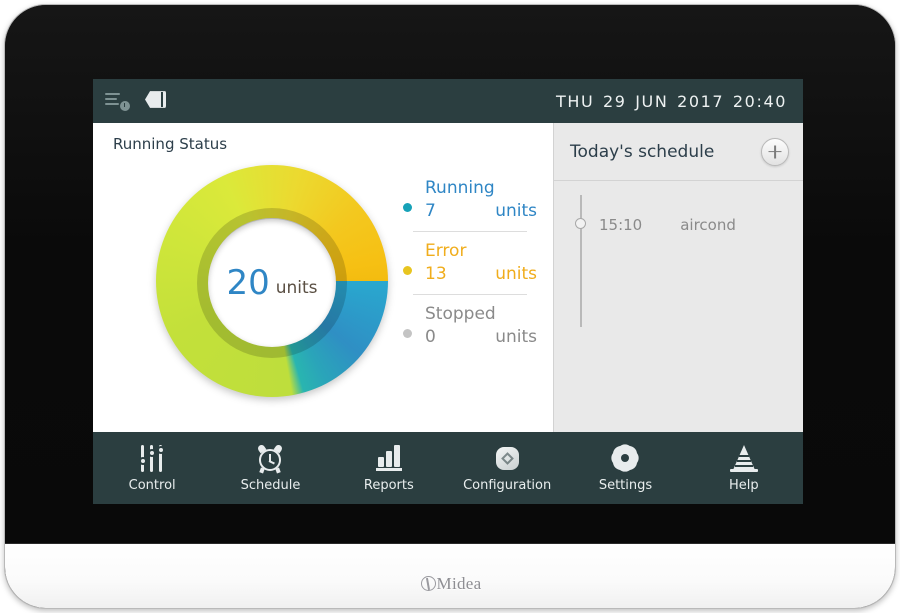 This screenshot has width=900, height=613. I want to click on legend-dot-error, so click(407, 270).